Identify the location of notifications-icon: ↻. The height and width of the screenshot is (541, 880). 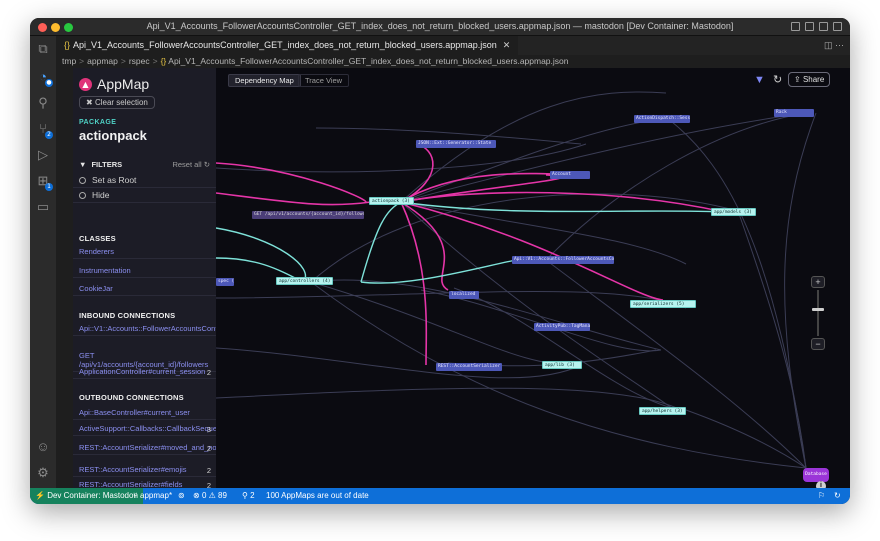
(837, 496).